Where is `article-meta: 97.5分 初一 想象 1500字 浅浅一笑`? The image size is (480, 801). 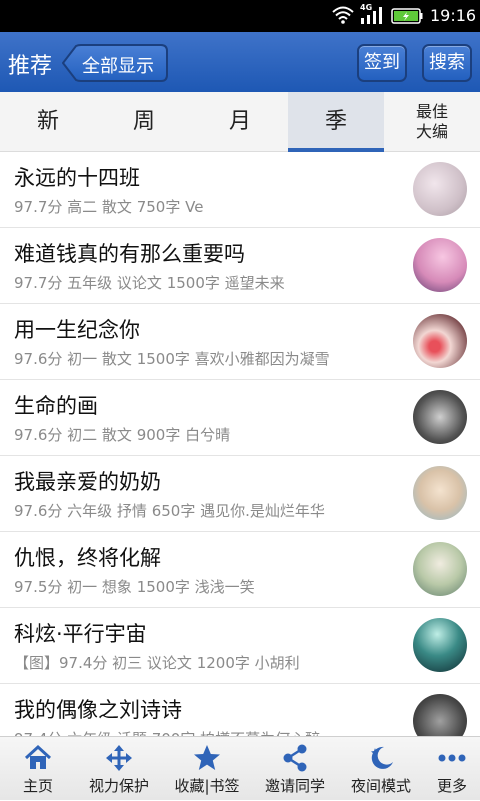 article-meta: 97.5分 初一 想象 1500字 浅浅一笑 is located at coordinates (134, 587).